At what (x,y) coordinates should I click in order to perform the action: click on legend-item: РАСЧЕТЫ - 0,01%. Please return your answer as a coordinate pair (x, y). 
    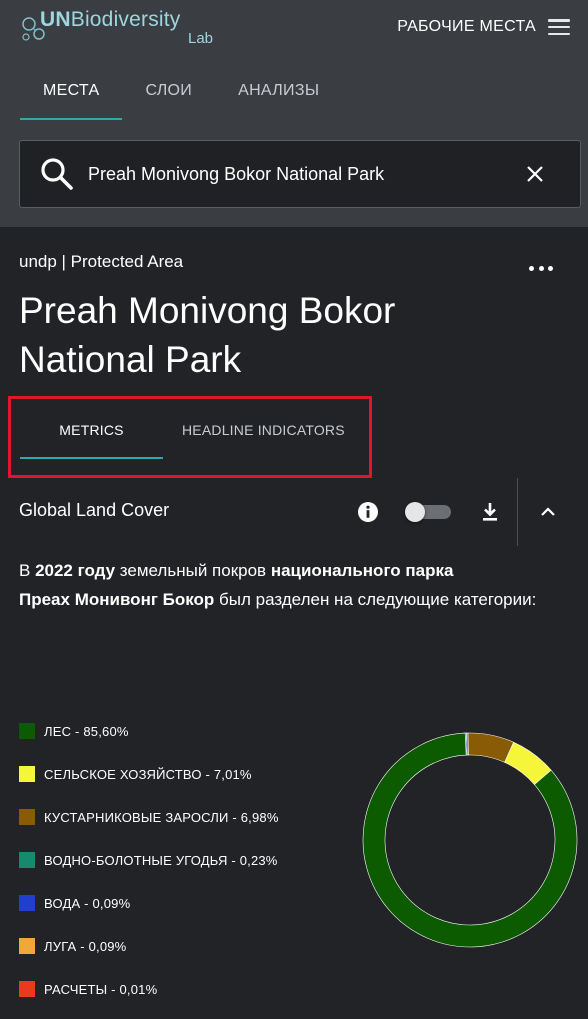
    Looking at the image, I should click on (88, 989).